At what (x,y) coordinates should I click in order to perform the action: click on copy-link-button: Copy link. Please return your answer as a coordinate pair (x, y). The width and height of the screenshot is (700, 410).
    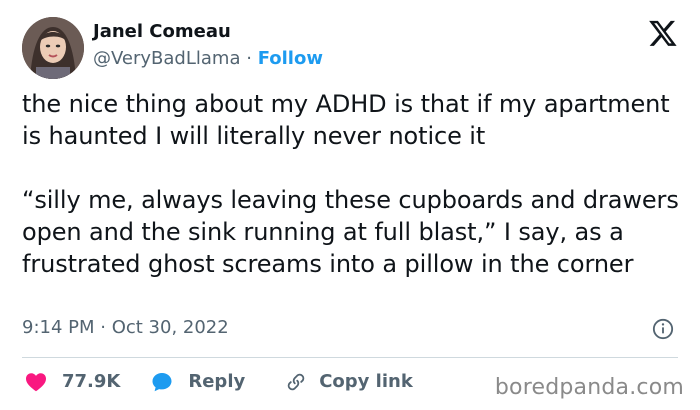
    Looking at the image, I should click on (349, 382).